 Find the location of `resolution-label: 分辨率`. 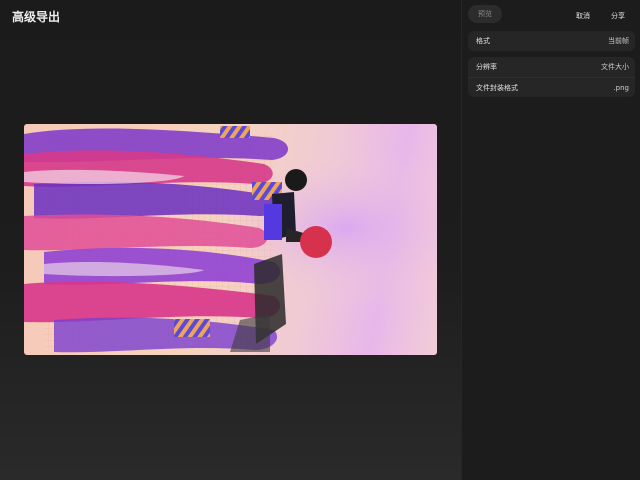

resolution-label: 分辨率 is located at coordinates (486, 67).